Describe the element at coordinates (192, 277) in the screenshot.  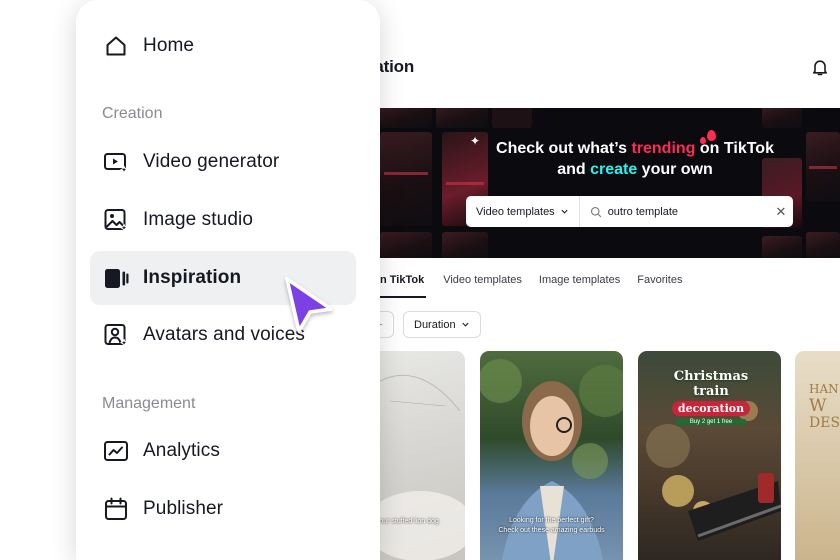
I see `sidebar-item-label: Inspiration` at that location.